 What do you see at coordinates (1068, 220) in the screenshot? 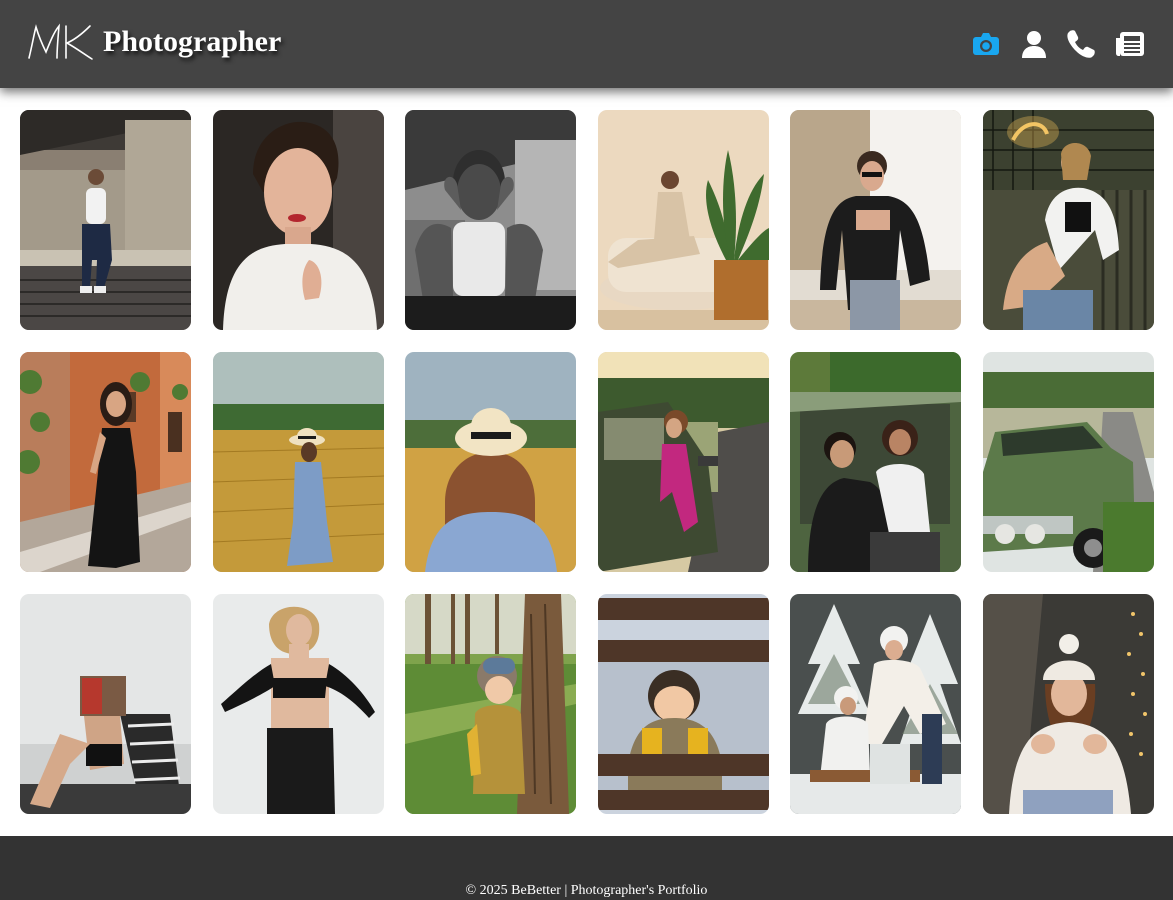
I see `photo-woman-neon-light` at bounding box center [1068, 220].